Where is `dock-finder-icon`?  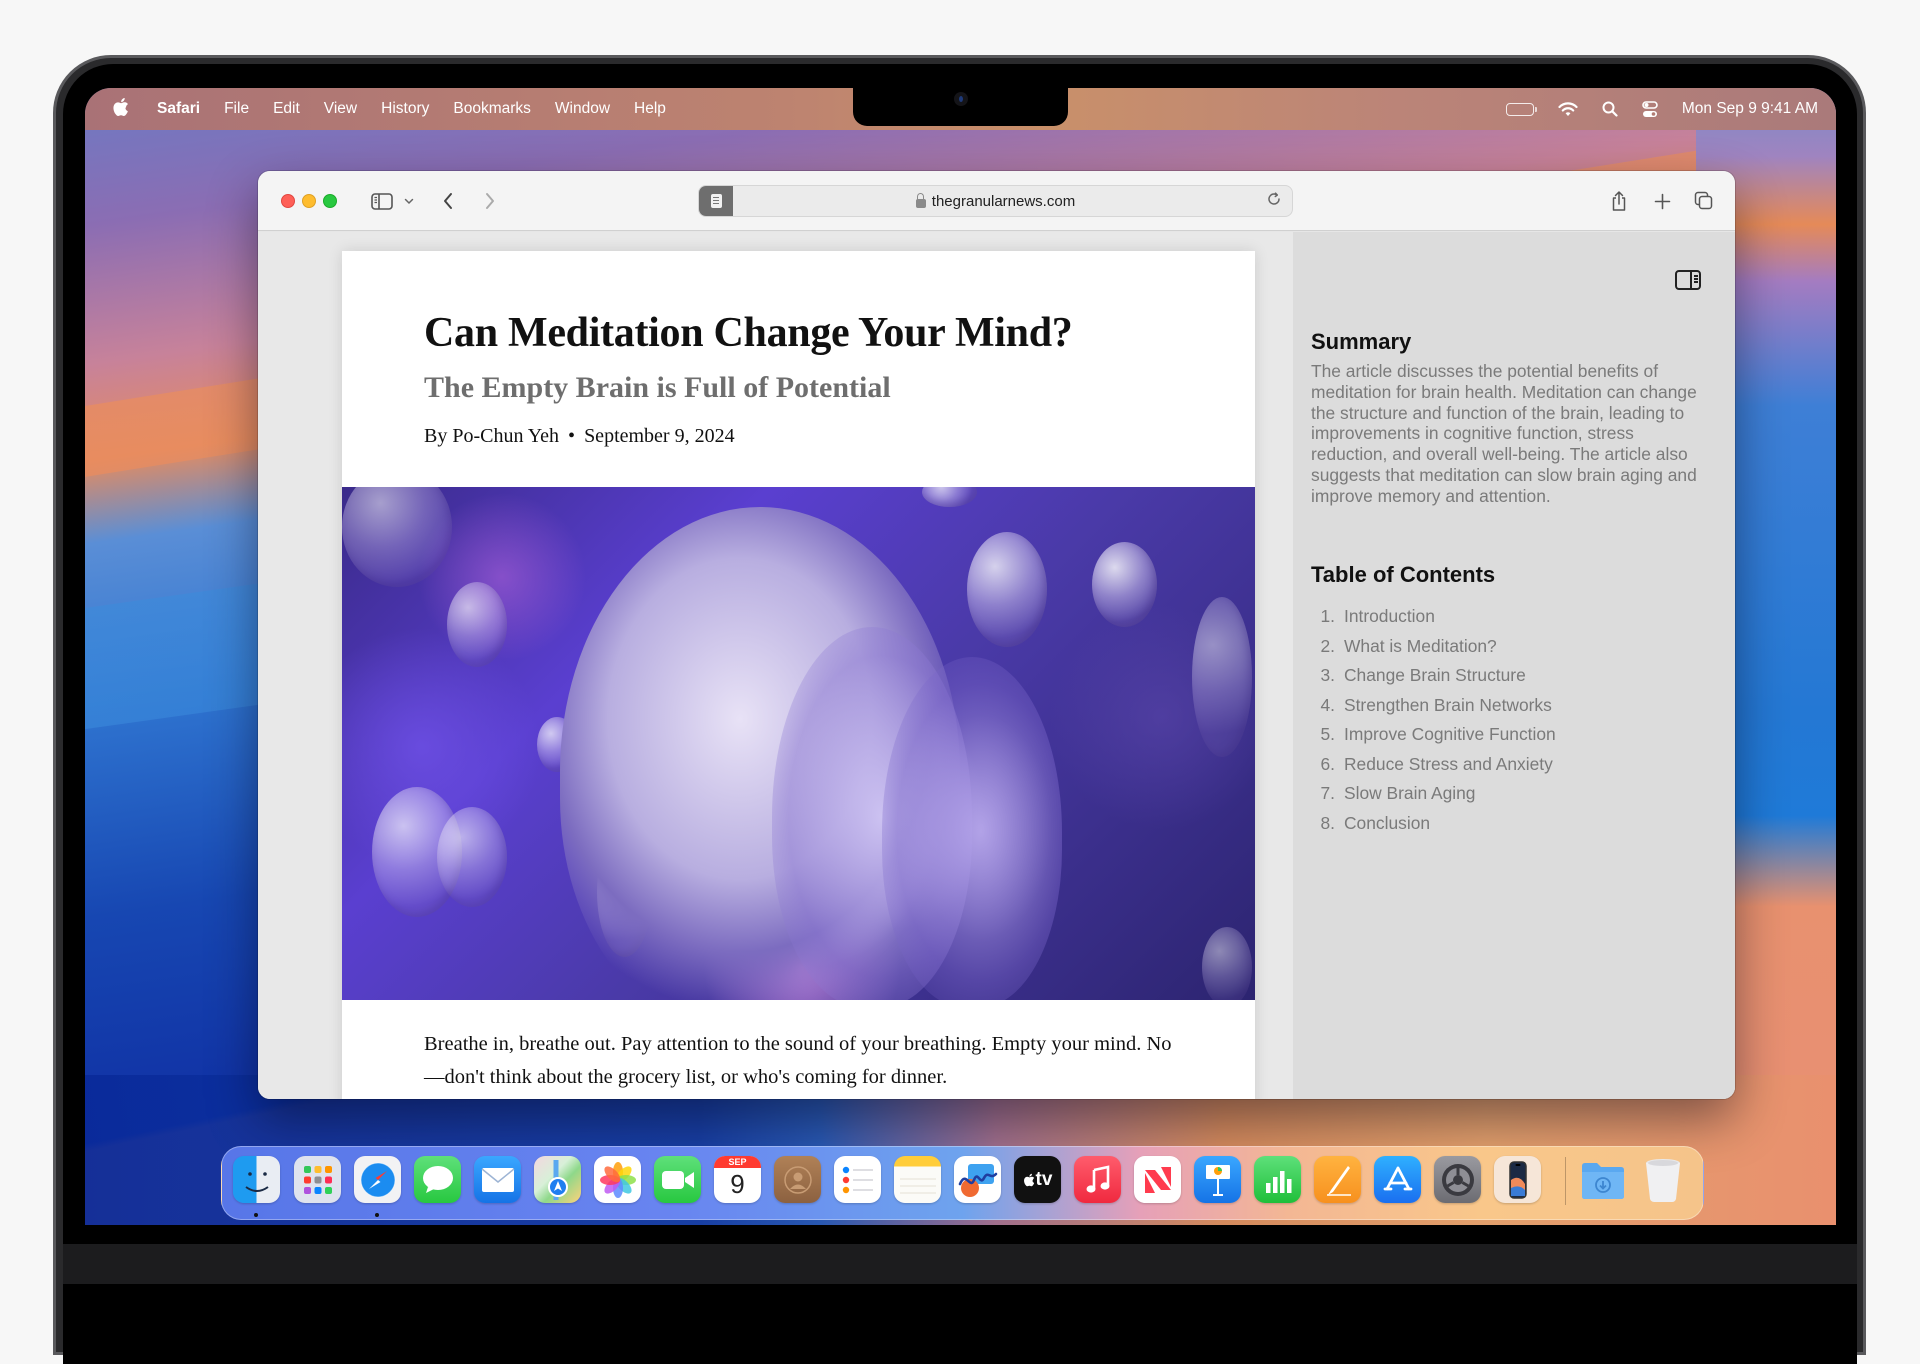
dock-finder-icon is located at coordinates (256, 1179).